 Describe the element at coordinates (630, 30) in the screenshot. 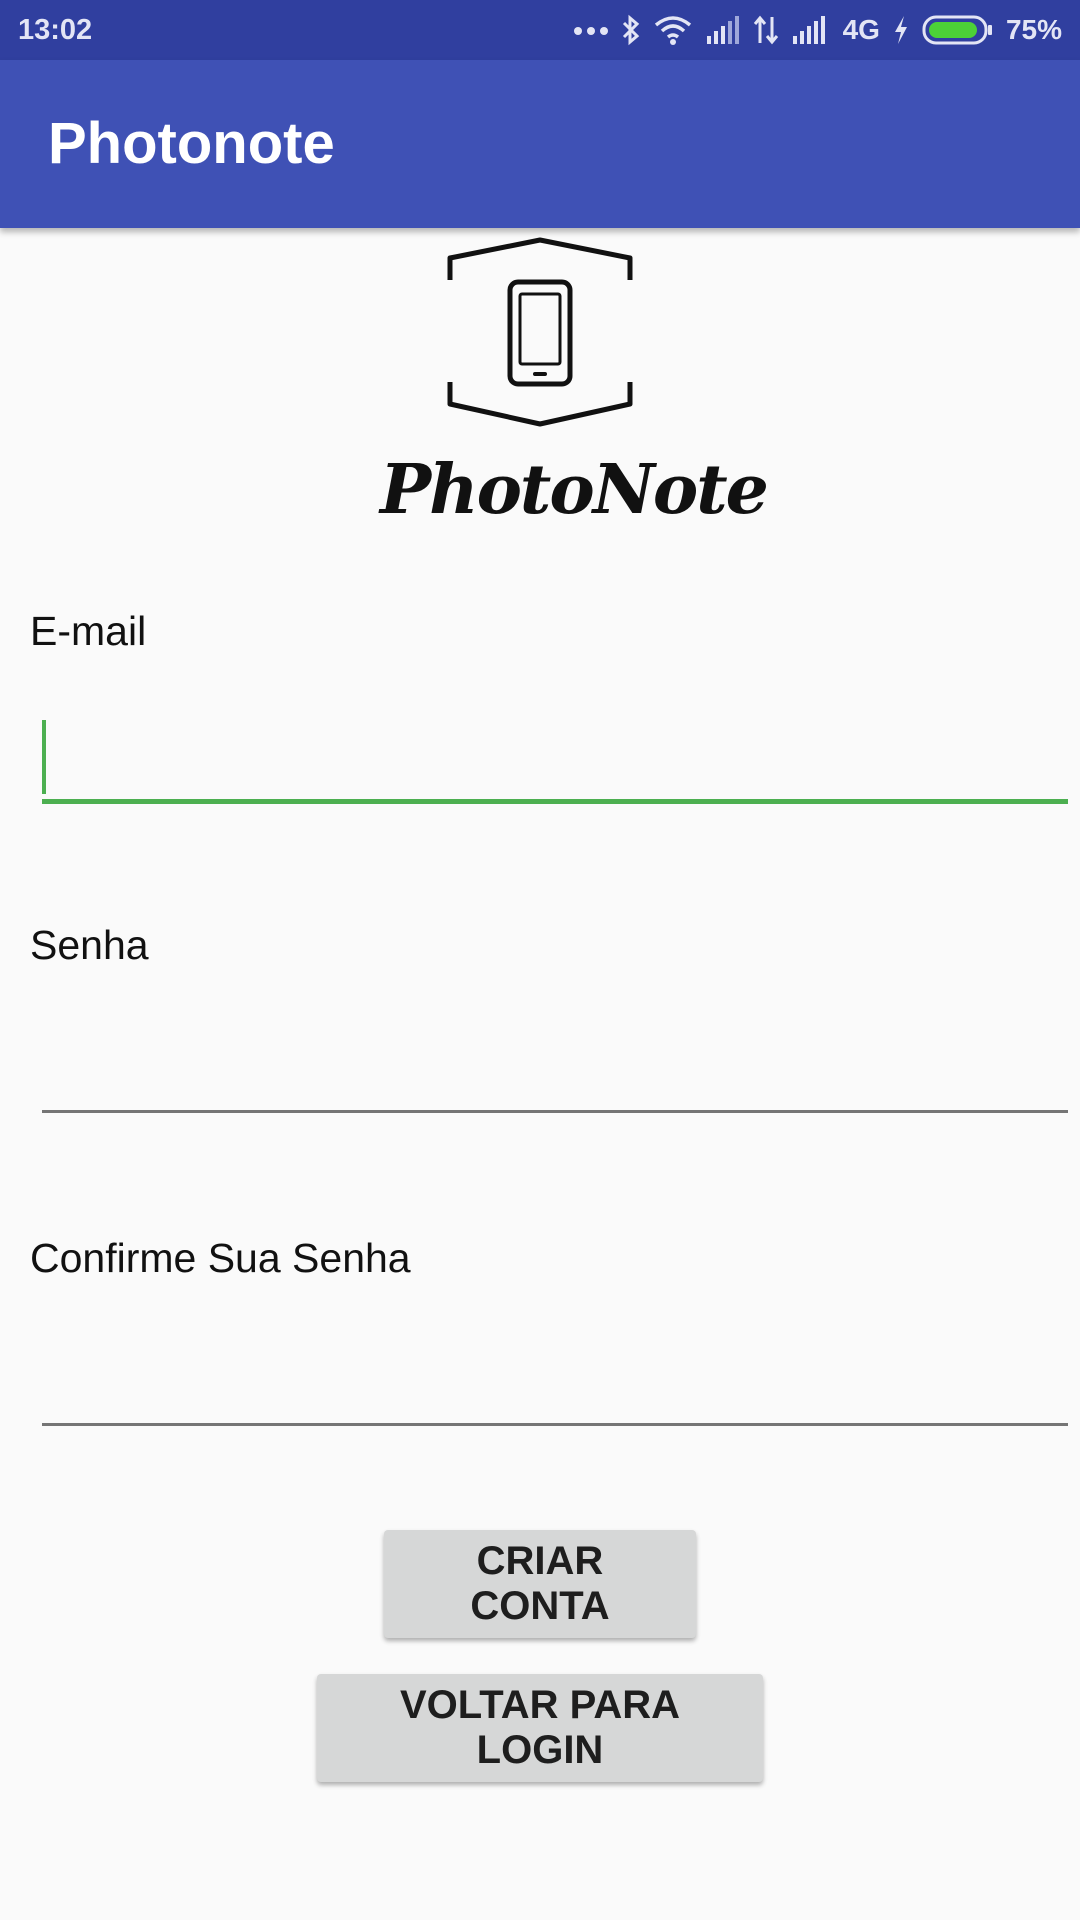

I see `bluetooth-icon` at that location.